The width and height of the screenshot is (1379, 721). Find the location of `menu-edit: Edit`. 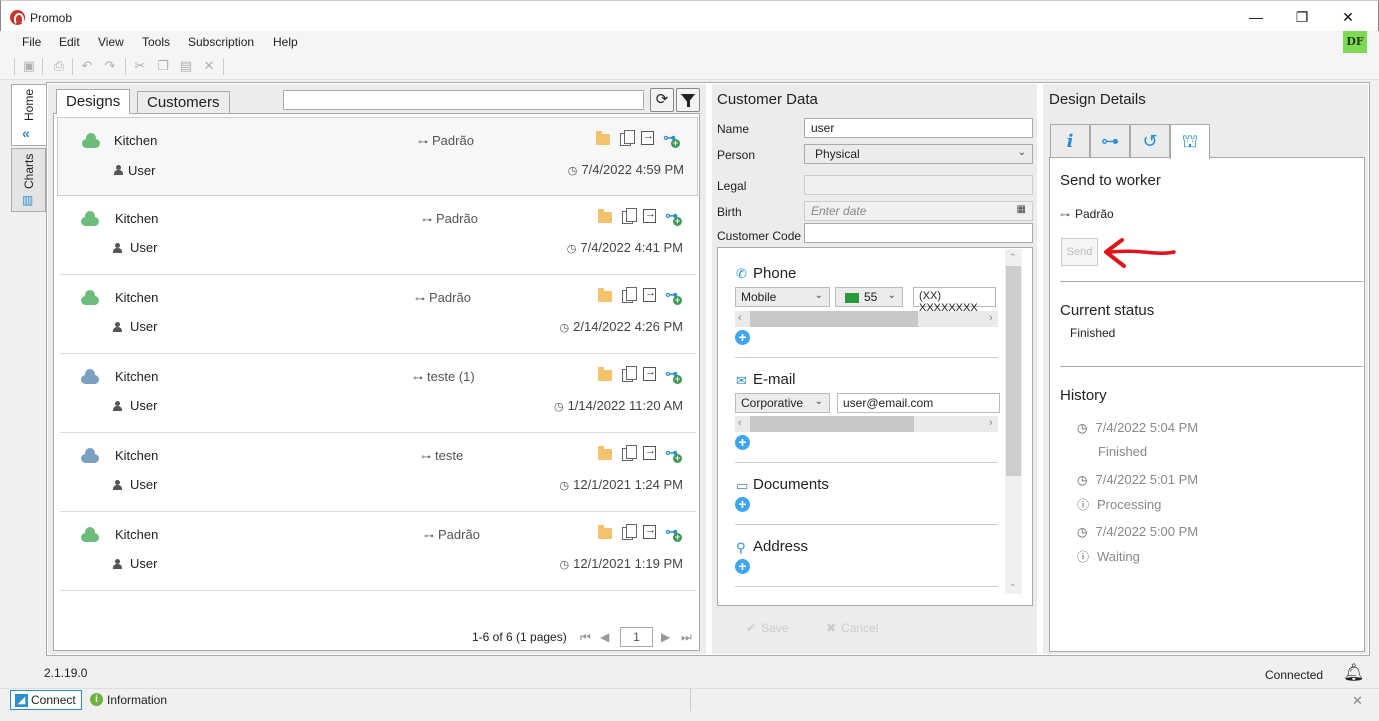

menu-edit: Edit is located at coordinates (69, 42).